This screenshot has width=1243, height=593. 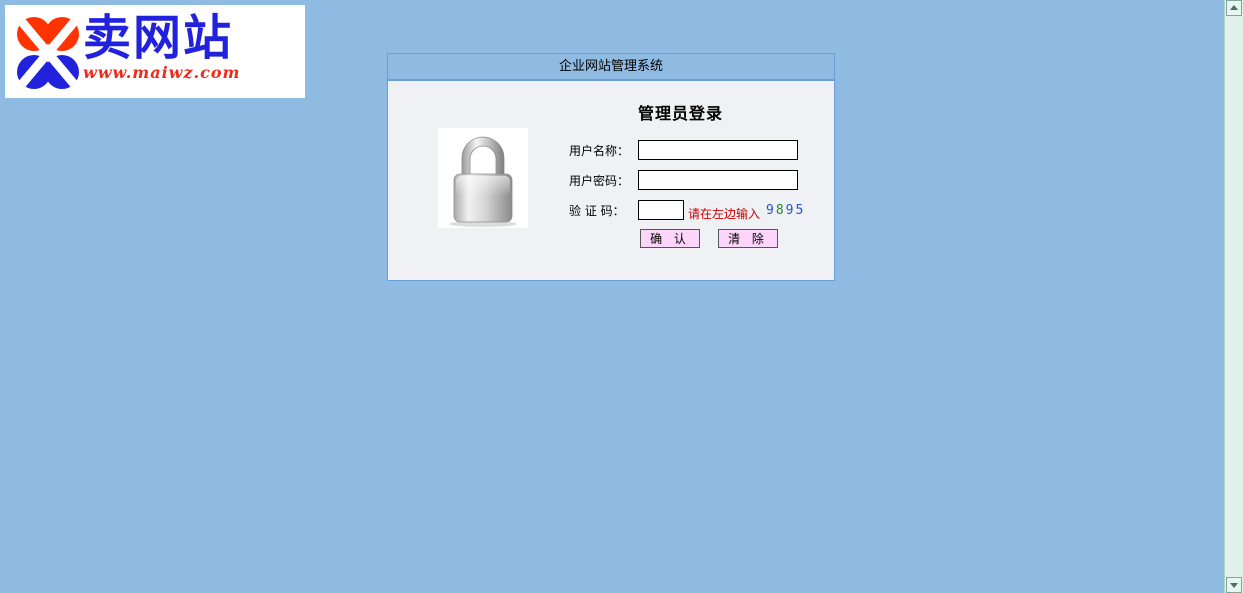 What do you see at coordinates (724, 214) in the screenshot?
I see `captcha-hint: 请在左边输入` at bounding box center [724, 214].